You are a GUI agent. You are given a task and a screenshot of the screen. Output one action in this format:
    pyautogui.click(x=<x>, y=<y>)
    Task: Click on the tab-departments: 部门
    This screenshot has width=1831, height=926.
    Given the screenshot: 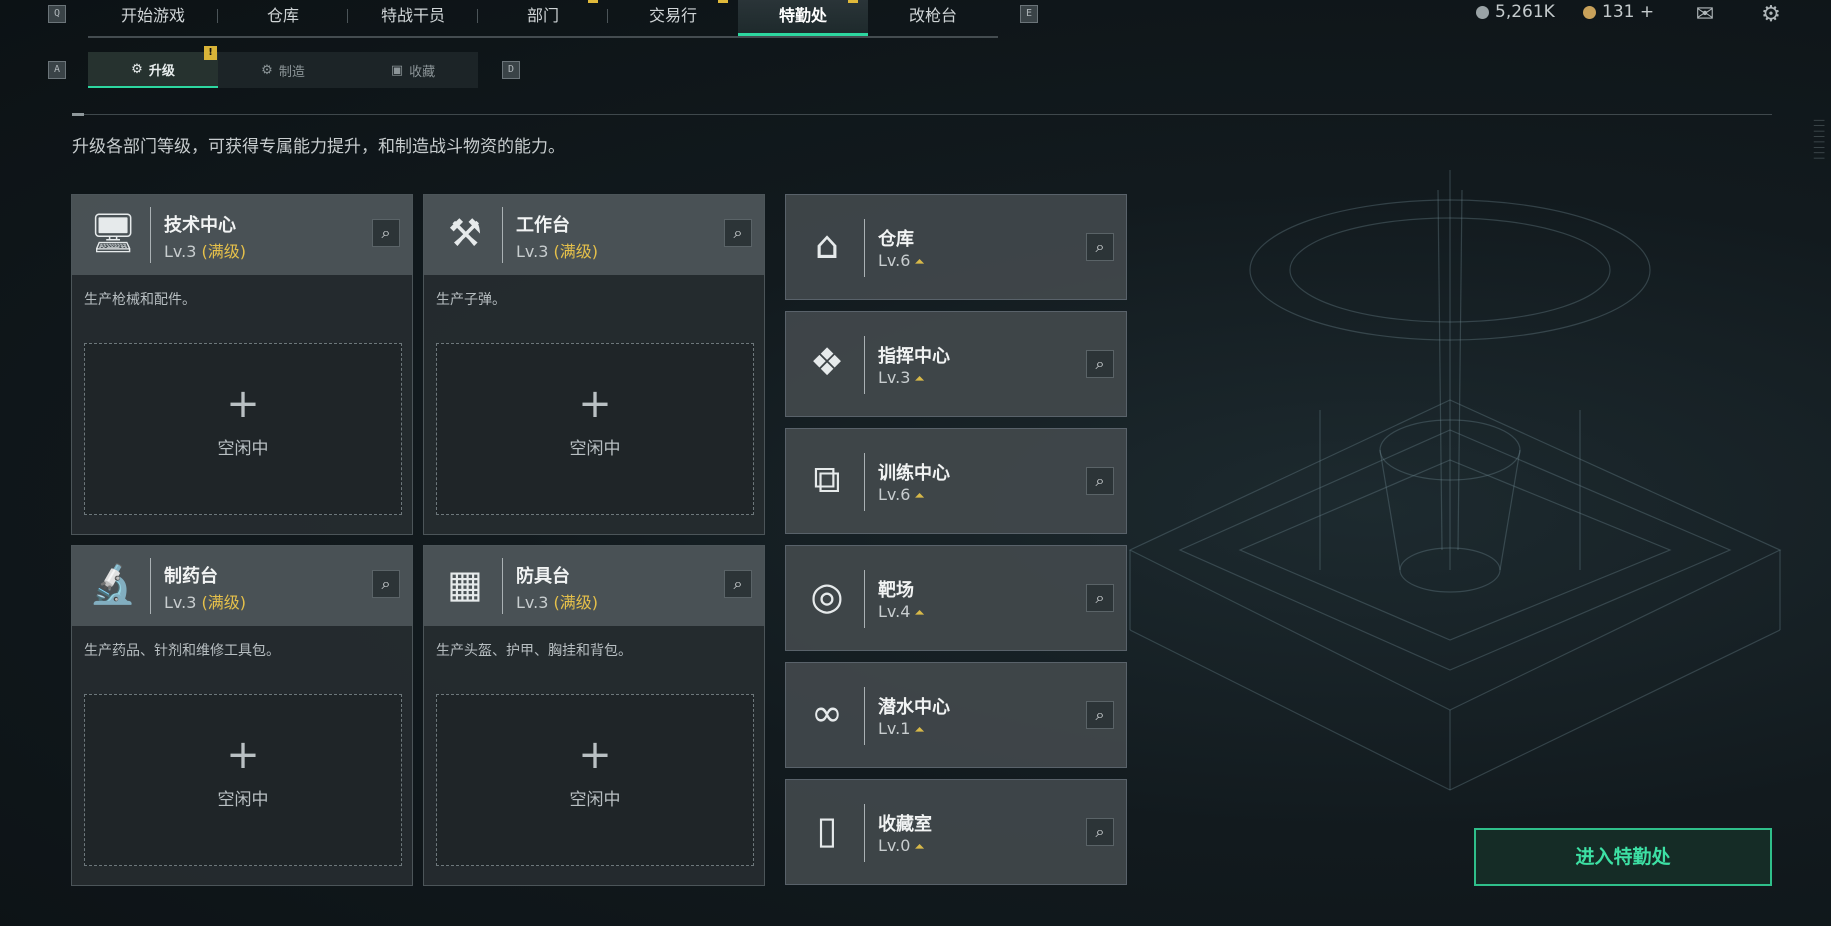 What is the action you would take?
    pyautogui.click(x=543, y=18)
    